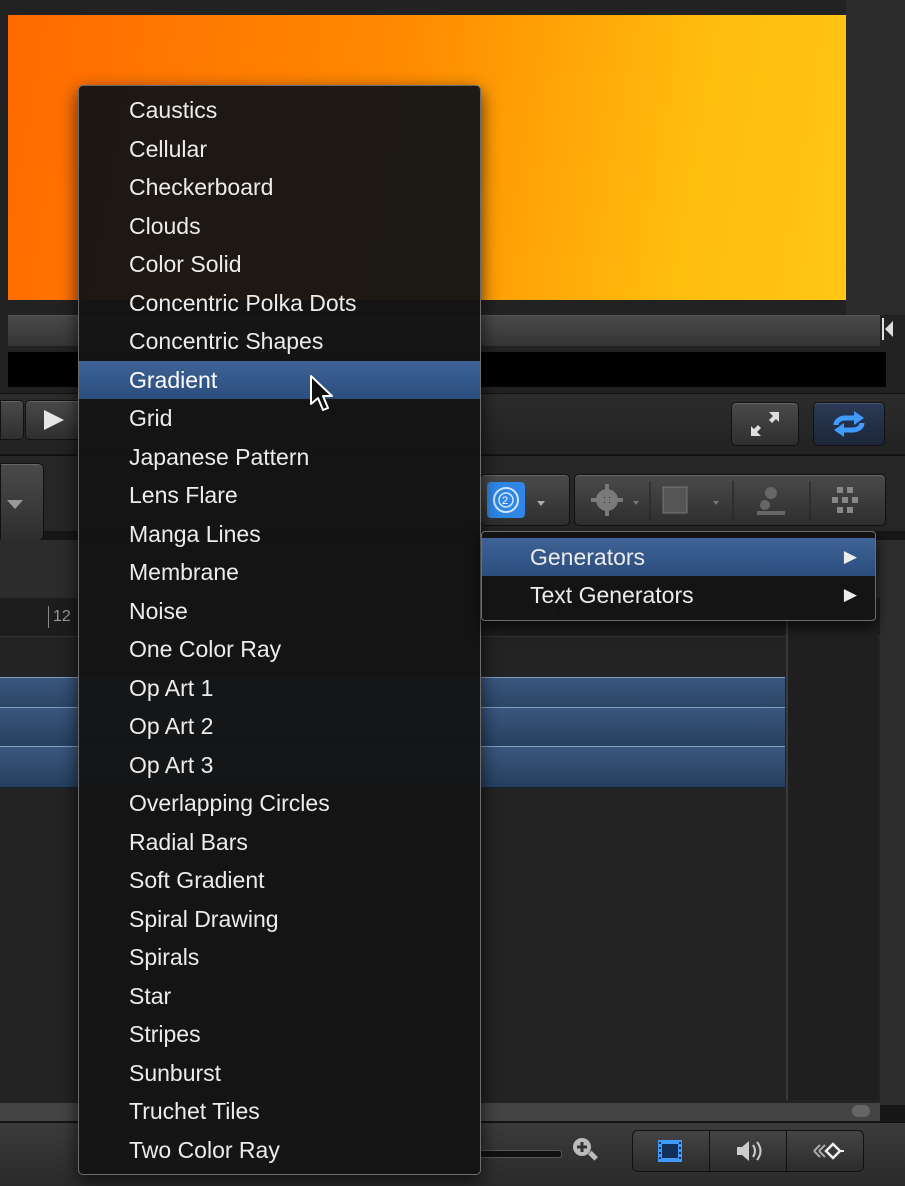  I want to click on menu-item-soft-gradient: Soft Gradient, so click(279, 880).